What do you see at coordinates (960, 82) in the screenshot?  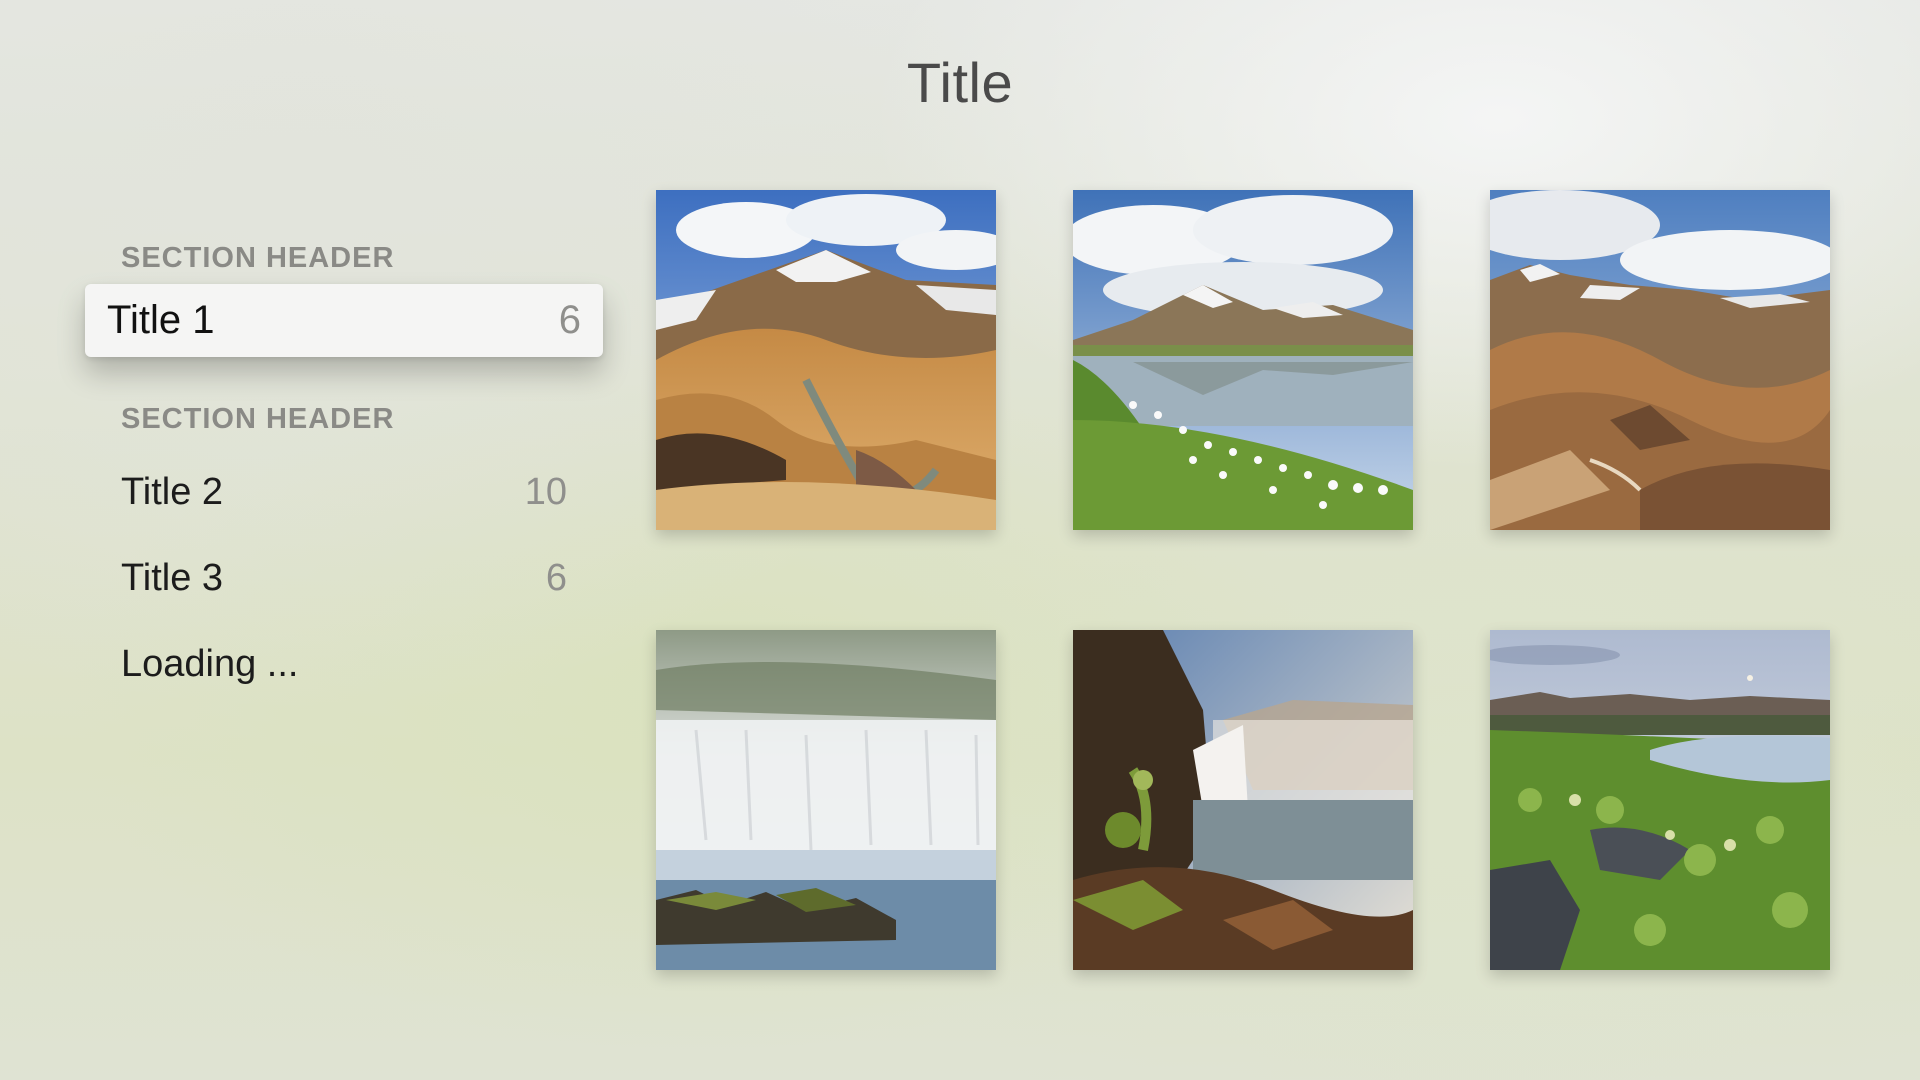 I see `page-title: Title` at bounding box center [960, 82].